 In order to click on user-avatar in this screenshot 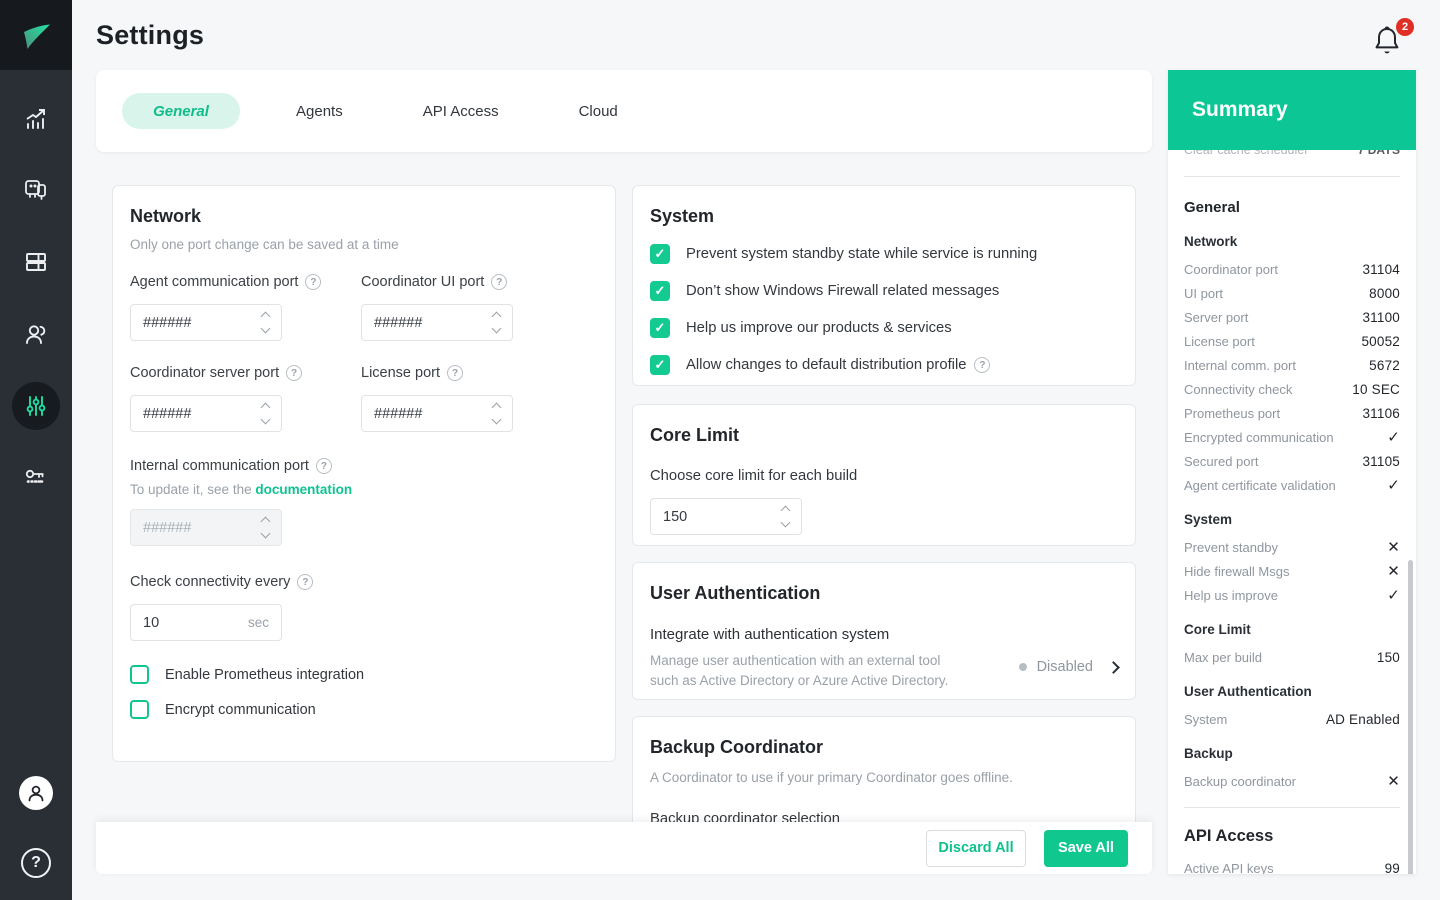, I will do `click(36, 793)`.